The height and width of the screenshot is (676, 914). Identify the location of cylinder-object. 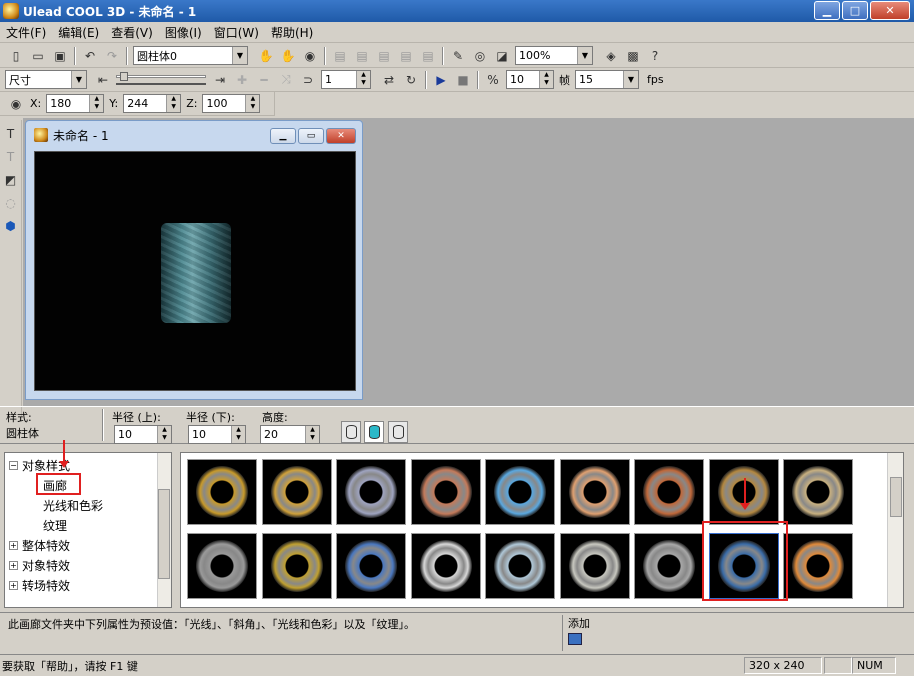
(196, 273).